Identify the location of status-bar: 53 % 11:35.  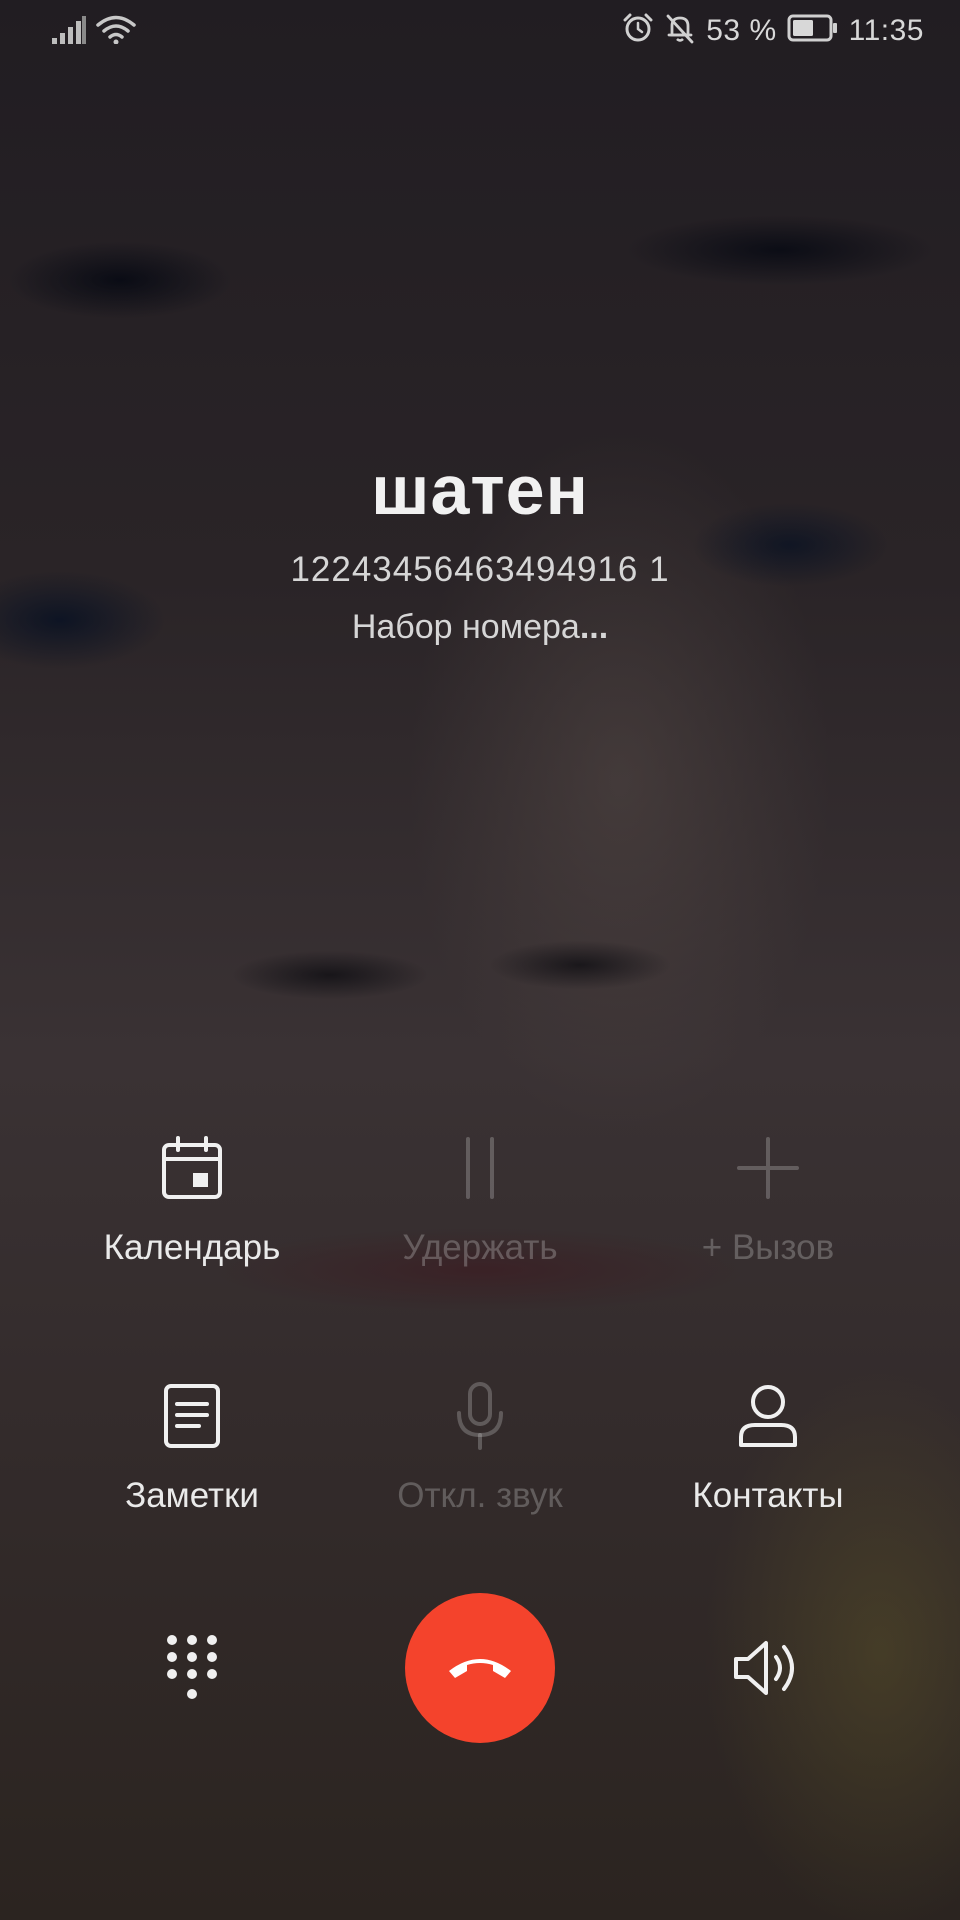
(480, 33).